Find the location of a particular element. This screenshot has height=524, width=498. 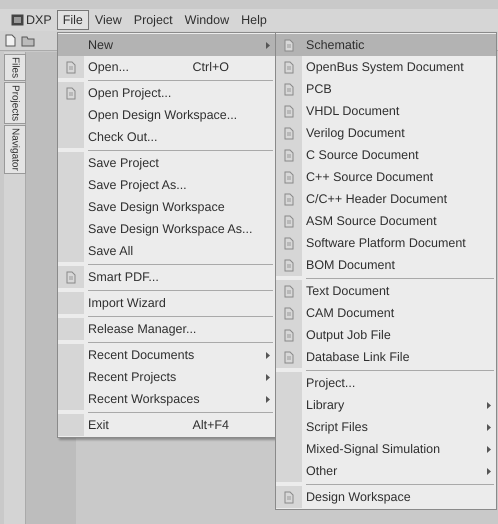

folder-icon is located at coordinates (28, 40).